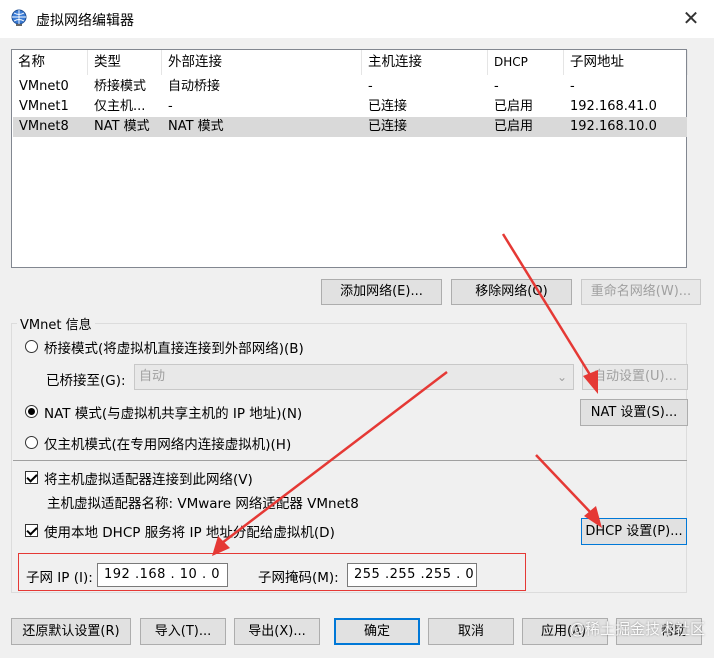 The width and height of the screenshot is (714, 658). What do you see at coordinates (85, 21) in the screenshot?
I see `window-title: 虚拟网络编辑器` at bounding box center [85, 21].